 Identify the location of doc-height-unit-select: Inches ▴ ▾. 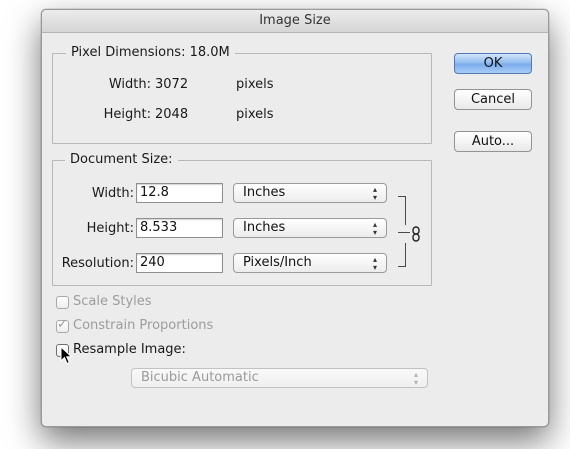
(310, 228).